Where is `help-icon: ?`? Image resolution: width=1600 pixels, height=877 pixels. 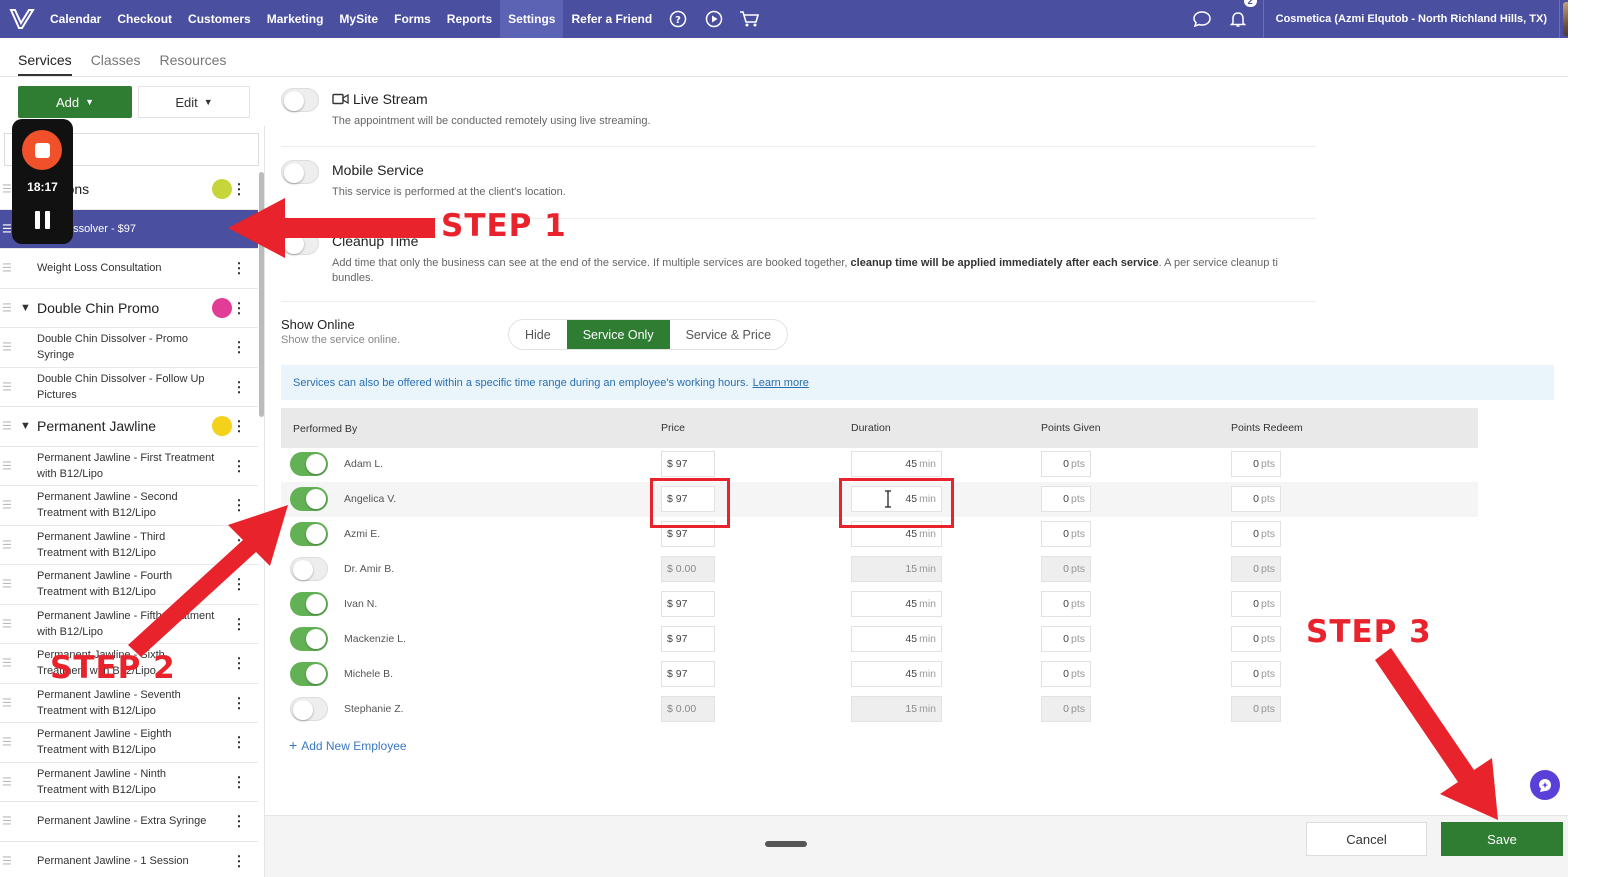 help-icon: ? is located at coordinates (678, 19).